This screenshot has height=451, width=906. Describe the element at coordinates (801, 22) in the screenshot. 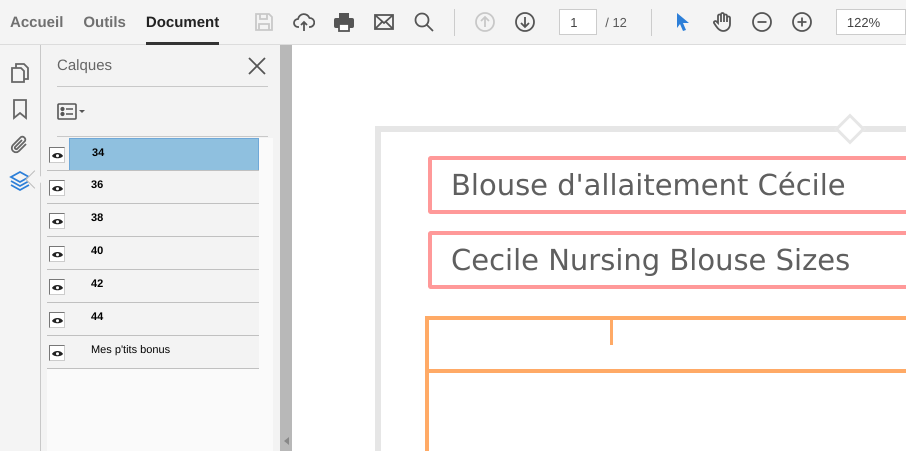

I see `zoom-in-icon` at that location.